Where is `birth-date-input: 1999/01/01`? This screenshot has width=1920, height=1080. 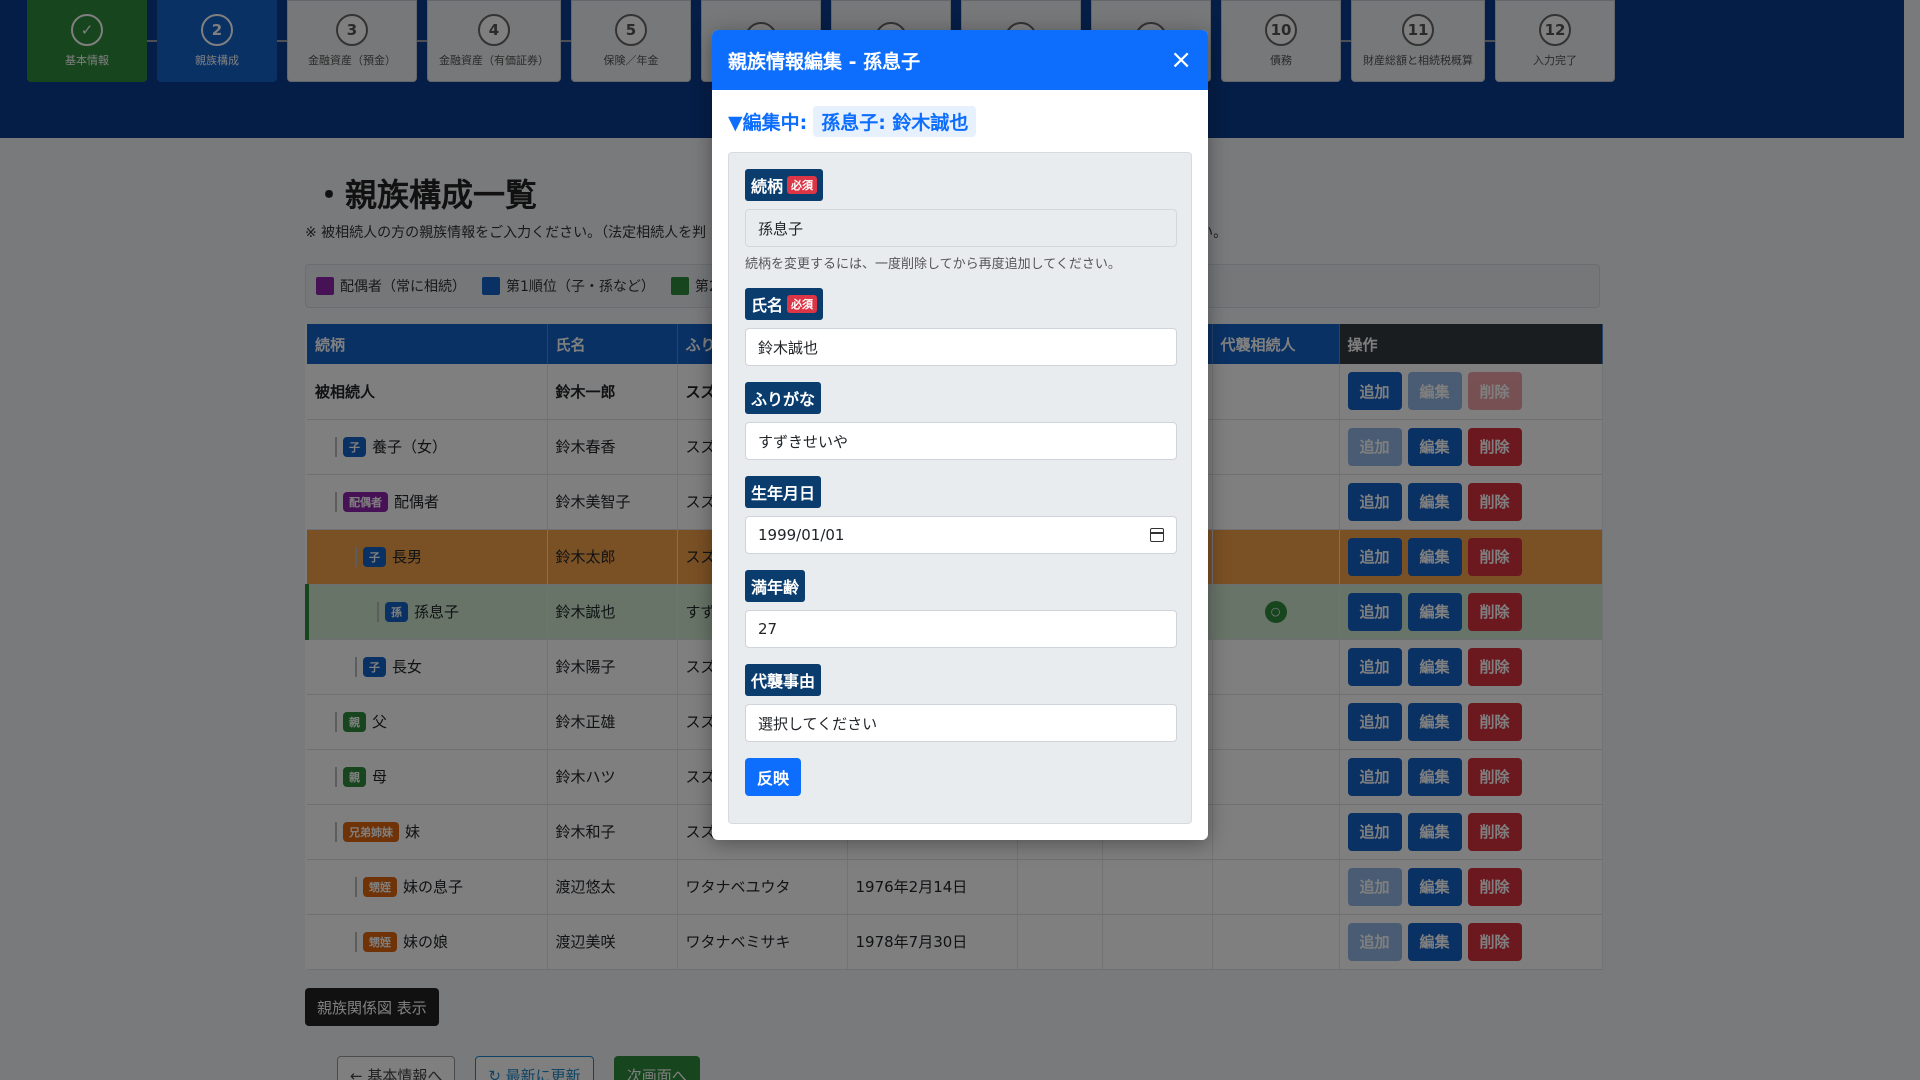 birth-date-input: 1999/01/01 is located at coordinates (961, 535).